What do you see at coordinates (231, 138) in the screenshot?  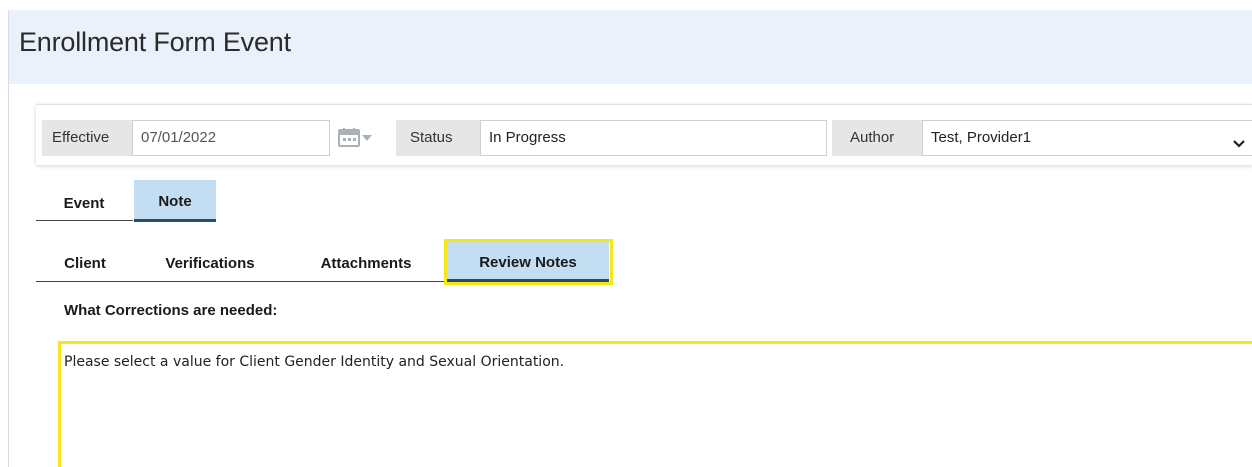 I see `effective-date-field: 07/01/2022` at bounding box center [231, 138].